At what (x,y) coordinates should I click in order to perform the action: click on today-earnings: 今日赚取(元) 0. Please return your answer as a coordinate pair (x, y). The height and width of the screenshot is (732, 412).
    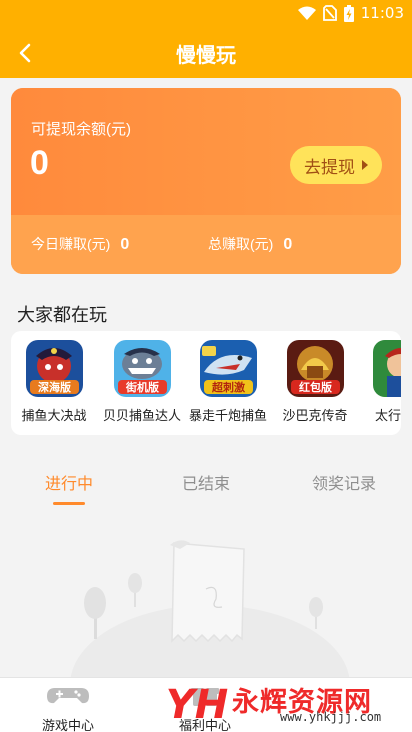
    Looking at the image, I should click on (80, 244).